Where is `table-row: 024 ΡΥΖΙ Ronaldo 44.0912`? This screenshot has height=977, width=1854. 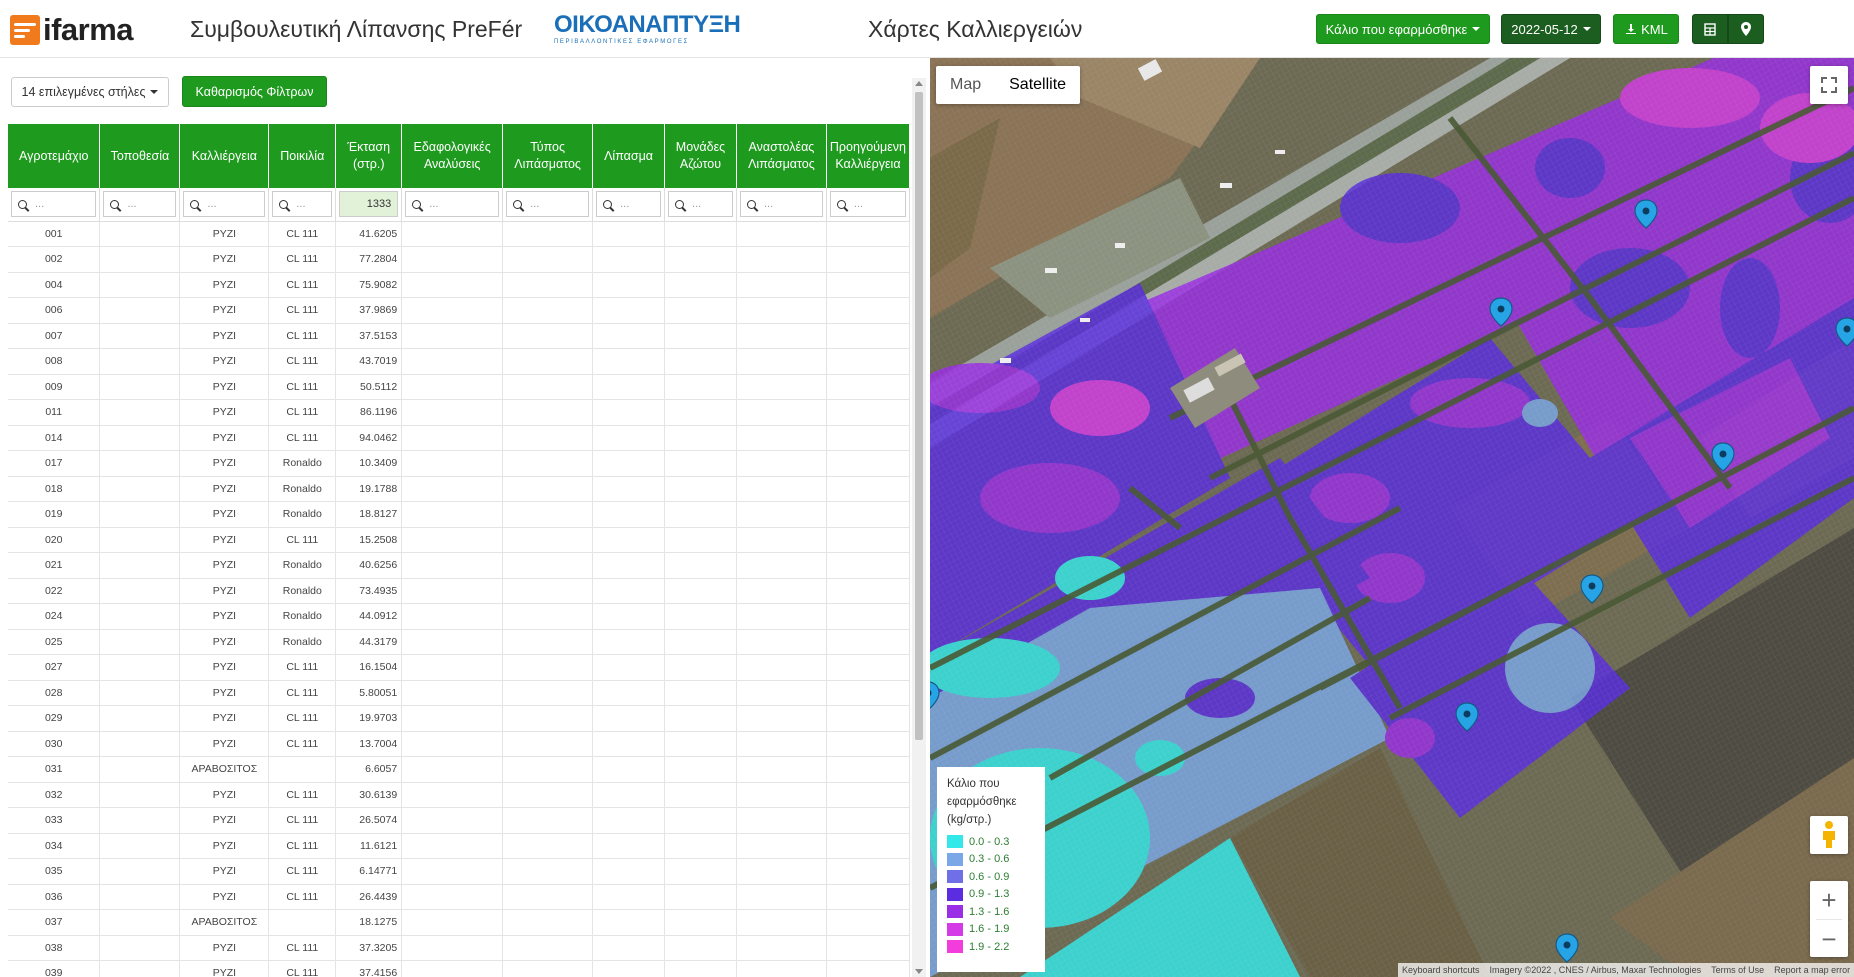
table-row: 024 ΡΥΖΙ Ronaldo 44.0912 is located at coordinates (459, 616).